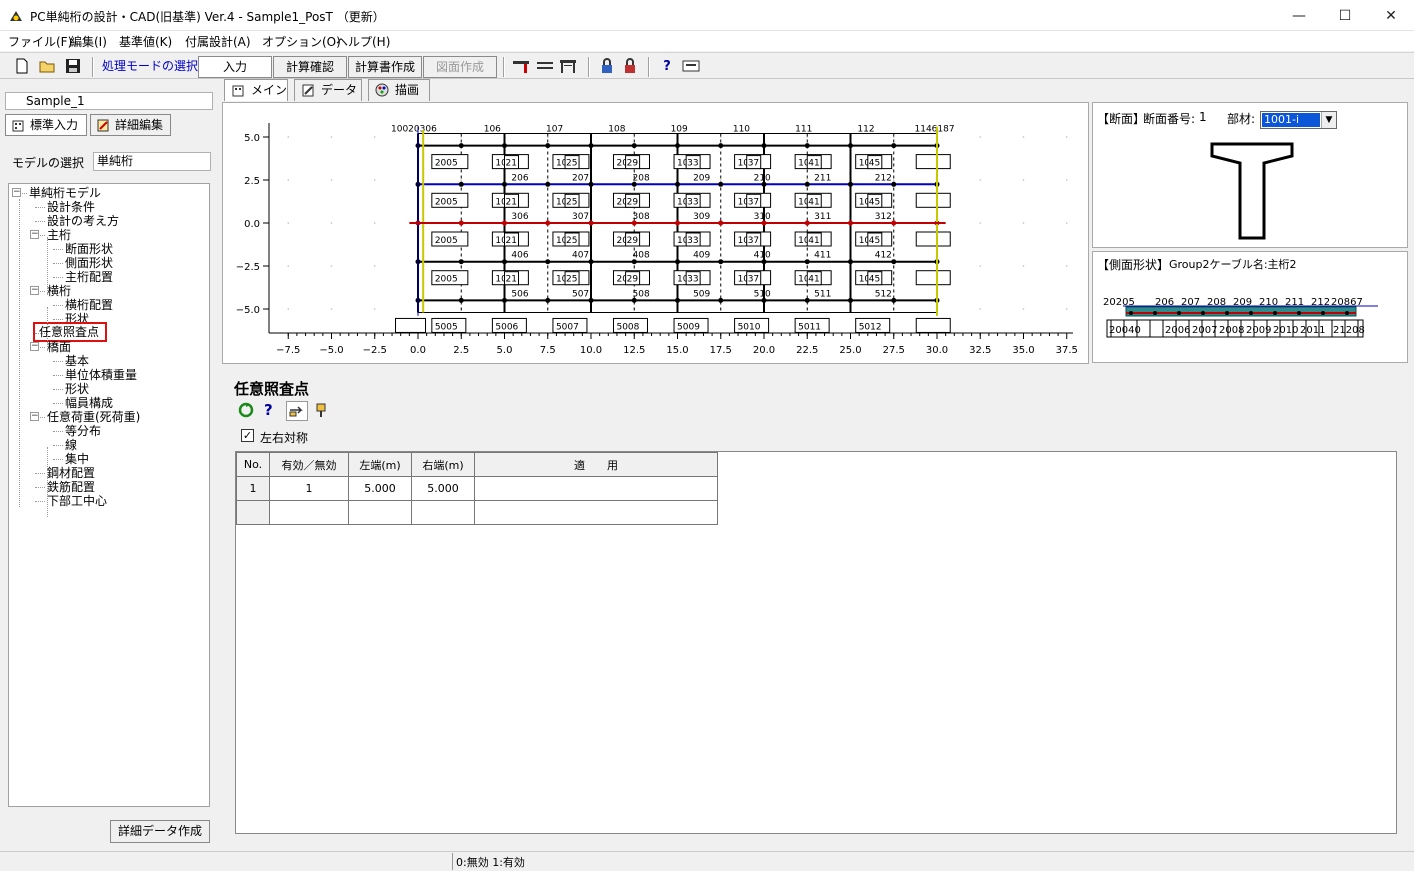 This screenshot has width=1414, height=871. Describe the element at coordinates (443, 488) in the screenshot. I see `cell-right-end: 5.000` at that location.